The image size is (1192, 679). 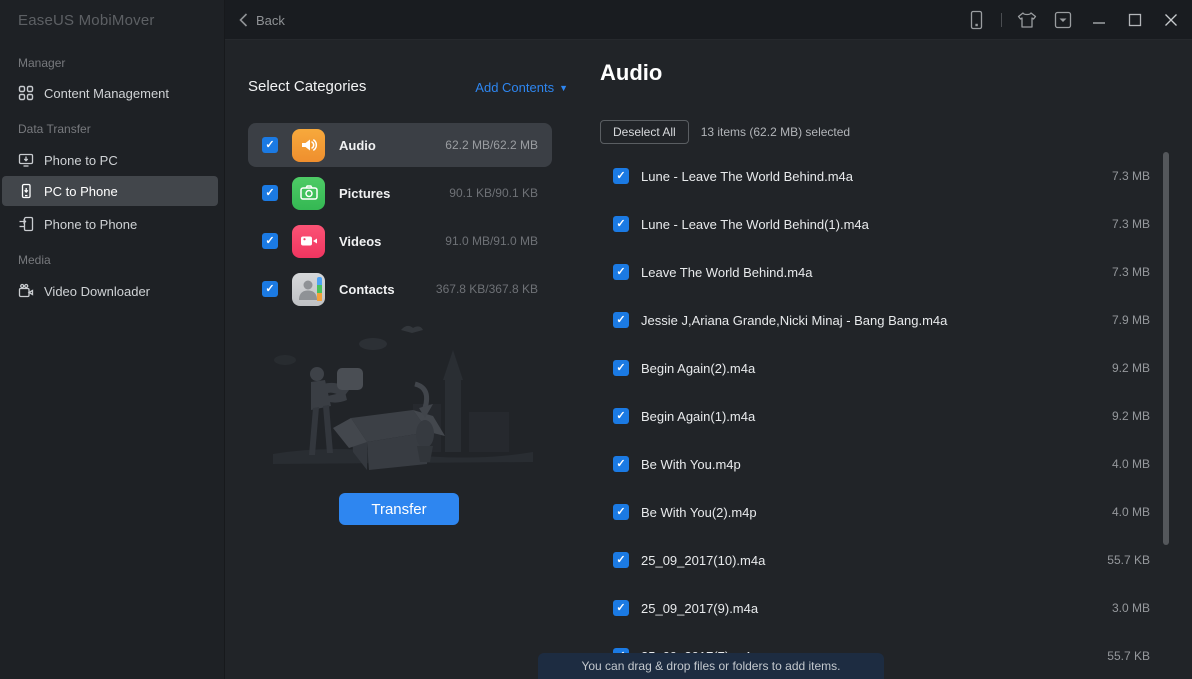 What do you see at coordinates (700, 608) in the screenshot?
I see `file-name: 25_09_2017(9).m4a` at bounding box center [700, 608].